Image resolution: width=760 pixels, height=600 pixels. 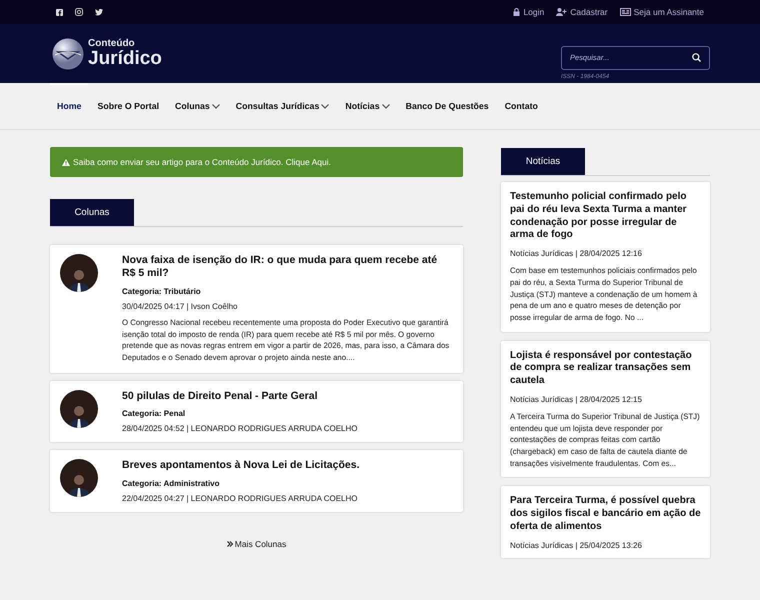 I want to click on search-icon, so click(x=696, y=57).